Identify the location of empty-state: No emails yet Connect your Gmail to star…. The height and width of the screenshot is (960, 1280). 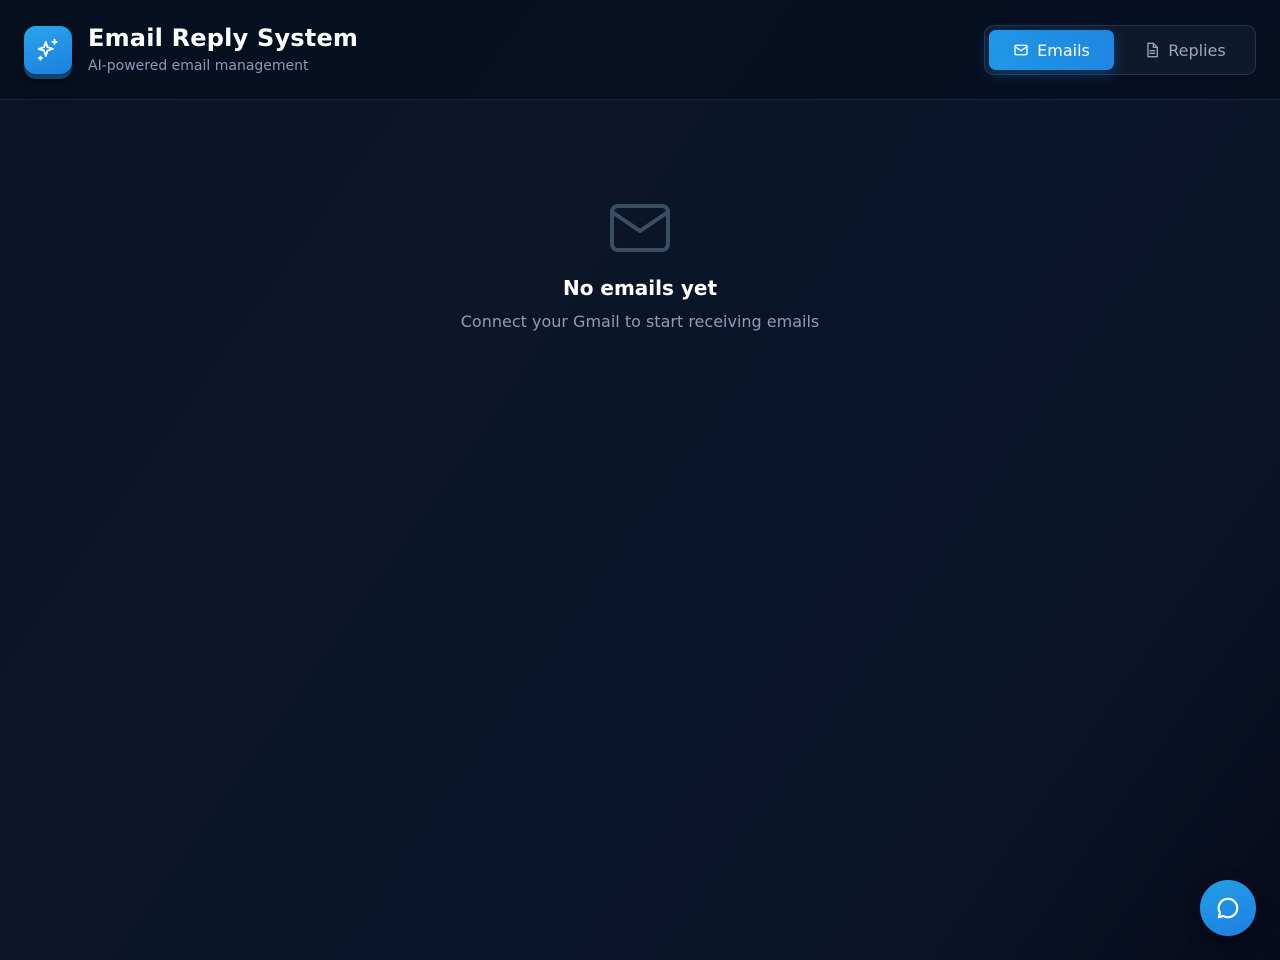
(640, 265).